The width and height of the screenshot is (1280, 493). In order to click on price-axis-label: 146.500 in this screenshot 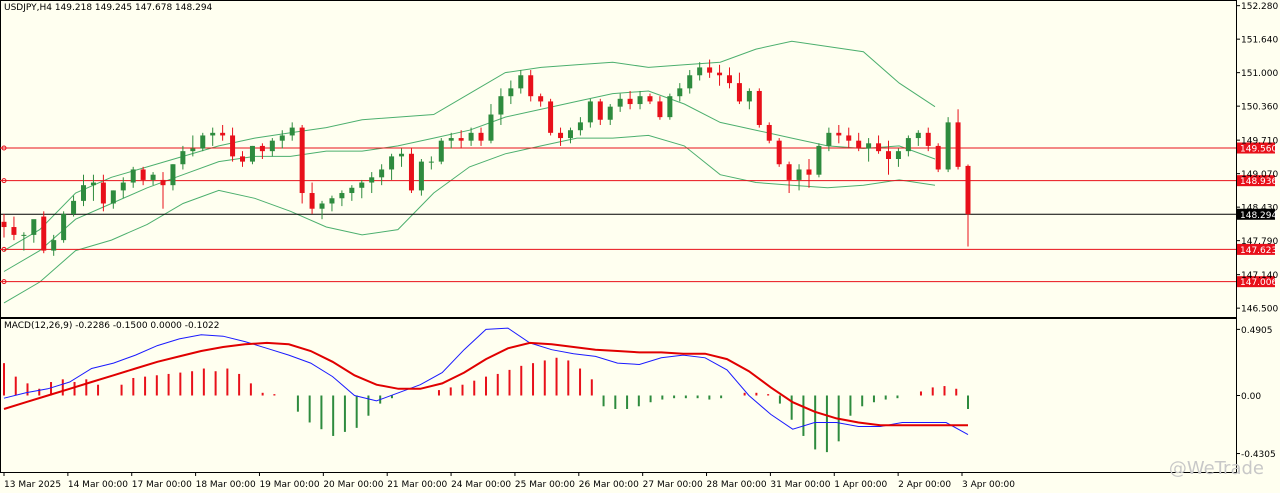, I will do `click(1259, 310)`.